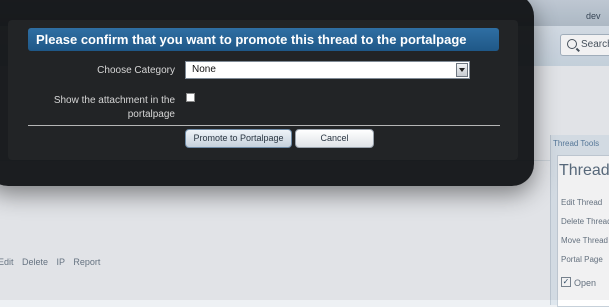  I want to click on category-select: None, so click(327, 70).